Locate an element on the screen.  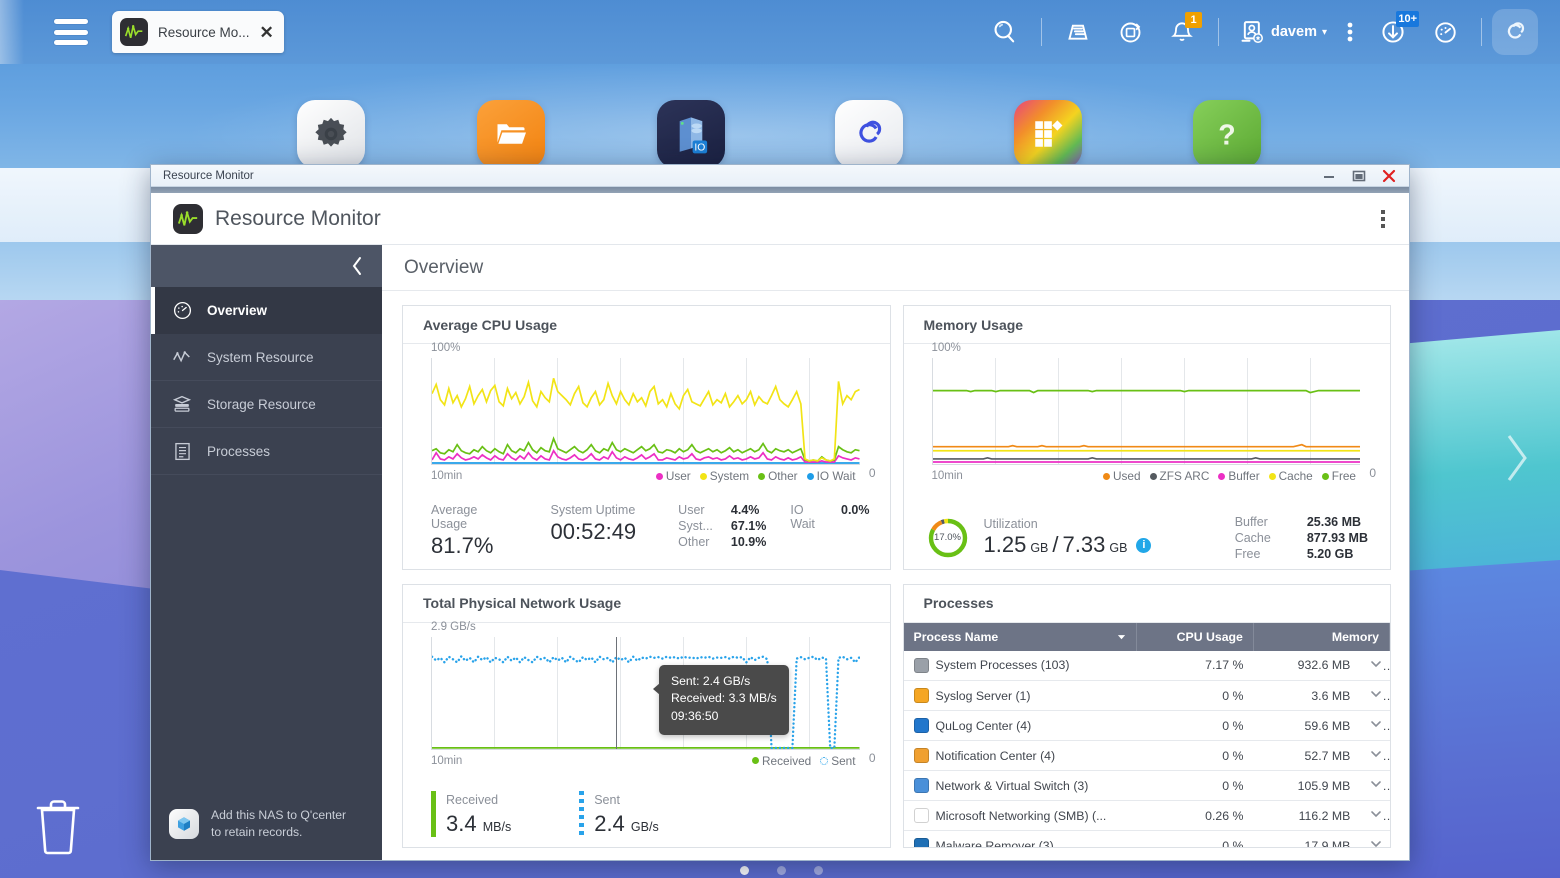
window-minimize-button is located at coordinates (1329, 176).